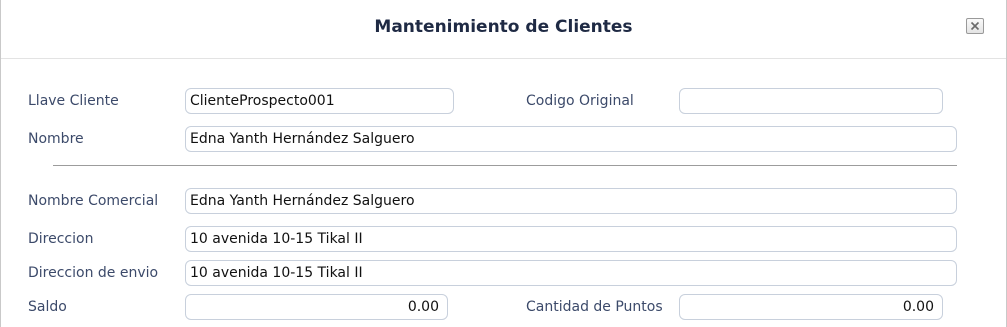 This screenshot has width=1007, height=327. I want to click on nombre-comercial-label: Nombre Comercial, so click(93, 201).